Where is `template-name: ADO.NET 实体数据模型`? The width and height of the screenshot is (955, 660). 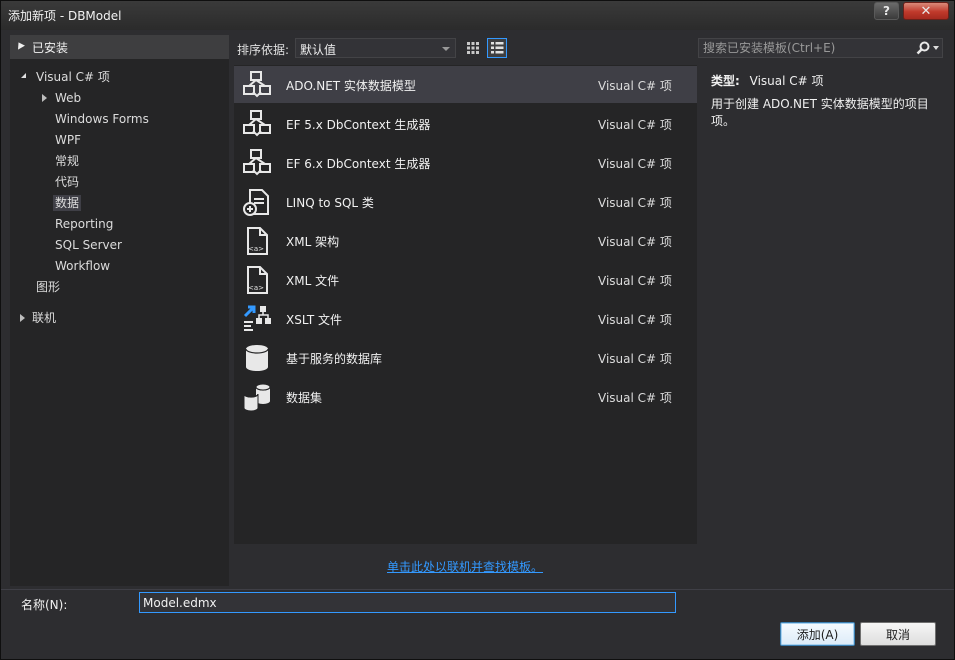 template-name: ADO.NET 实体数据模型 is located at coordinates (351, 86).